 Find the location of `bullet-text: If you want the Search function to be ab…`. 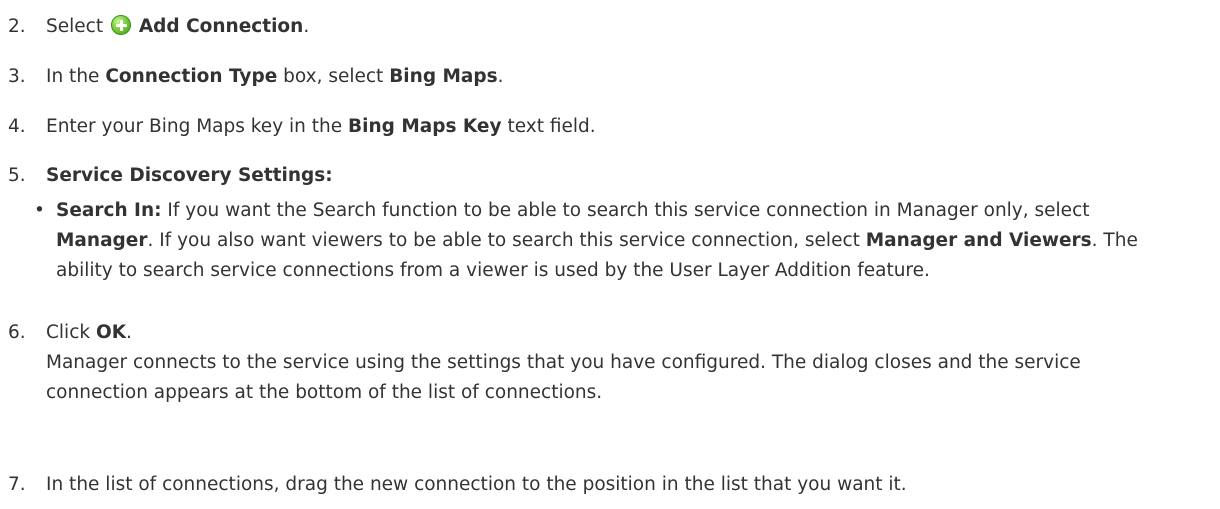

bullet-text: If you want the Search function to be ab… is located at coordinates (628, 210).